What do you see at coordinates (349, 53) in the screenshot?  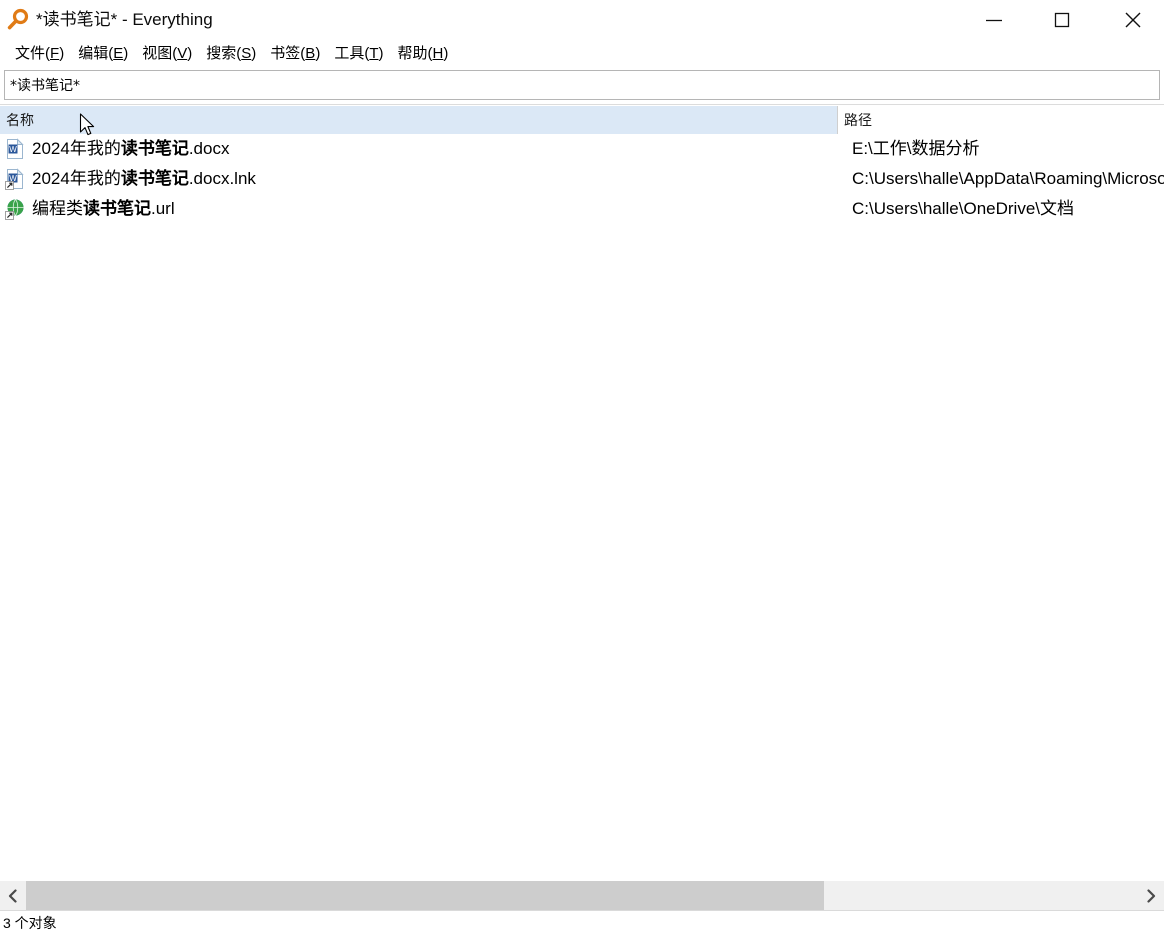 I see `menu-label-tools: 工具` at bounding box center [349, 53].